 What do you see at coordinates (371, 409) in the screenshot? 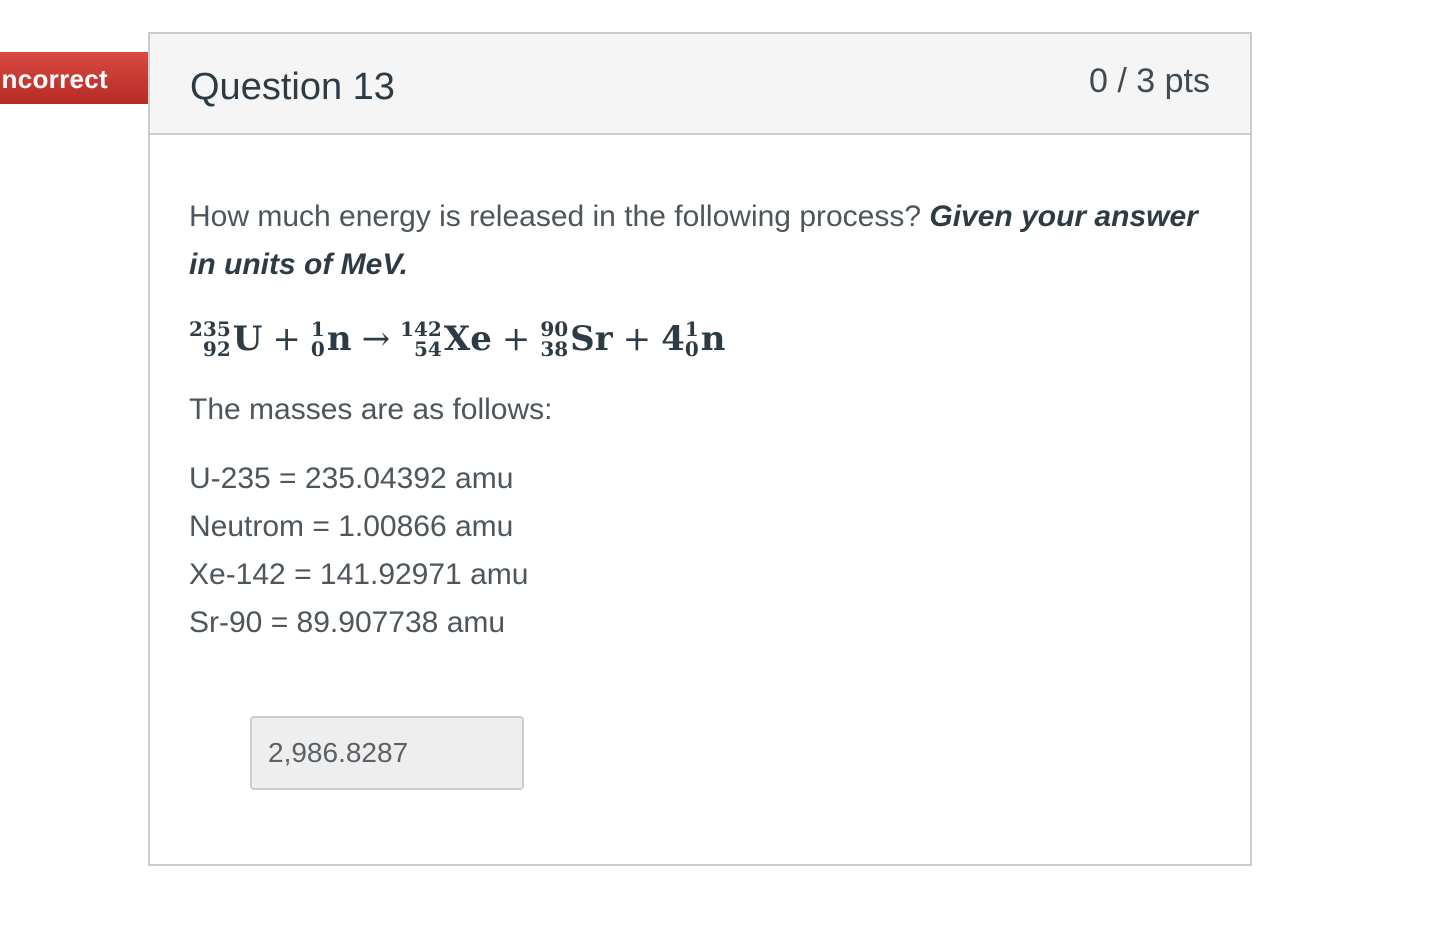
I see `masses-intro: The masses are as follows:` at bounding box center [371, 409].